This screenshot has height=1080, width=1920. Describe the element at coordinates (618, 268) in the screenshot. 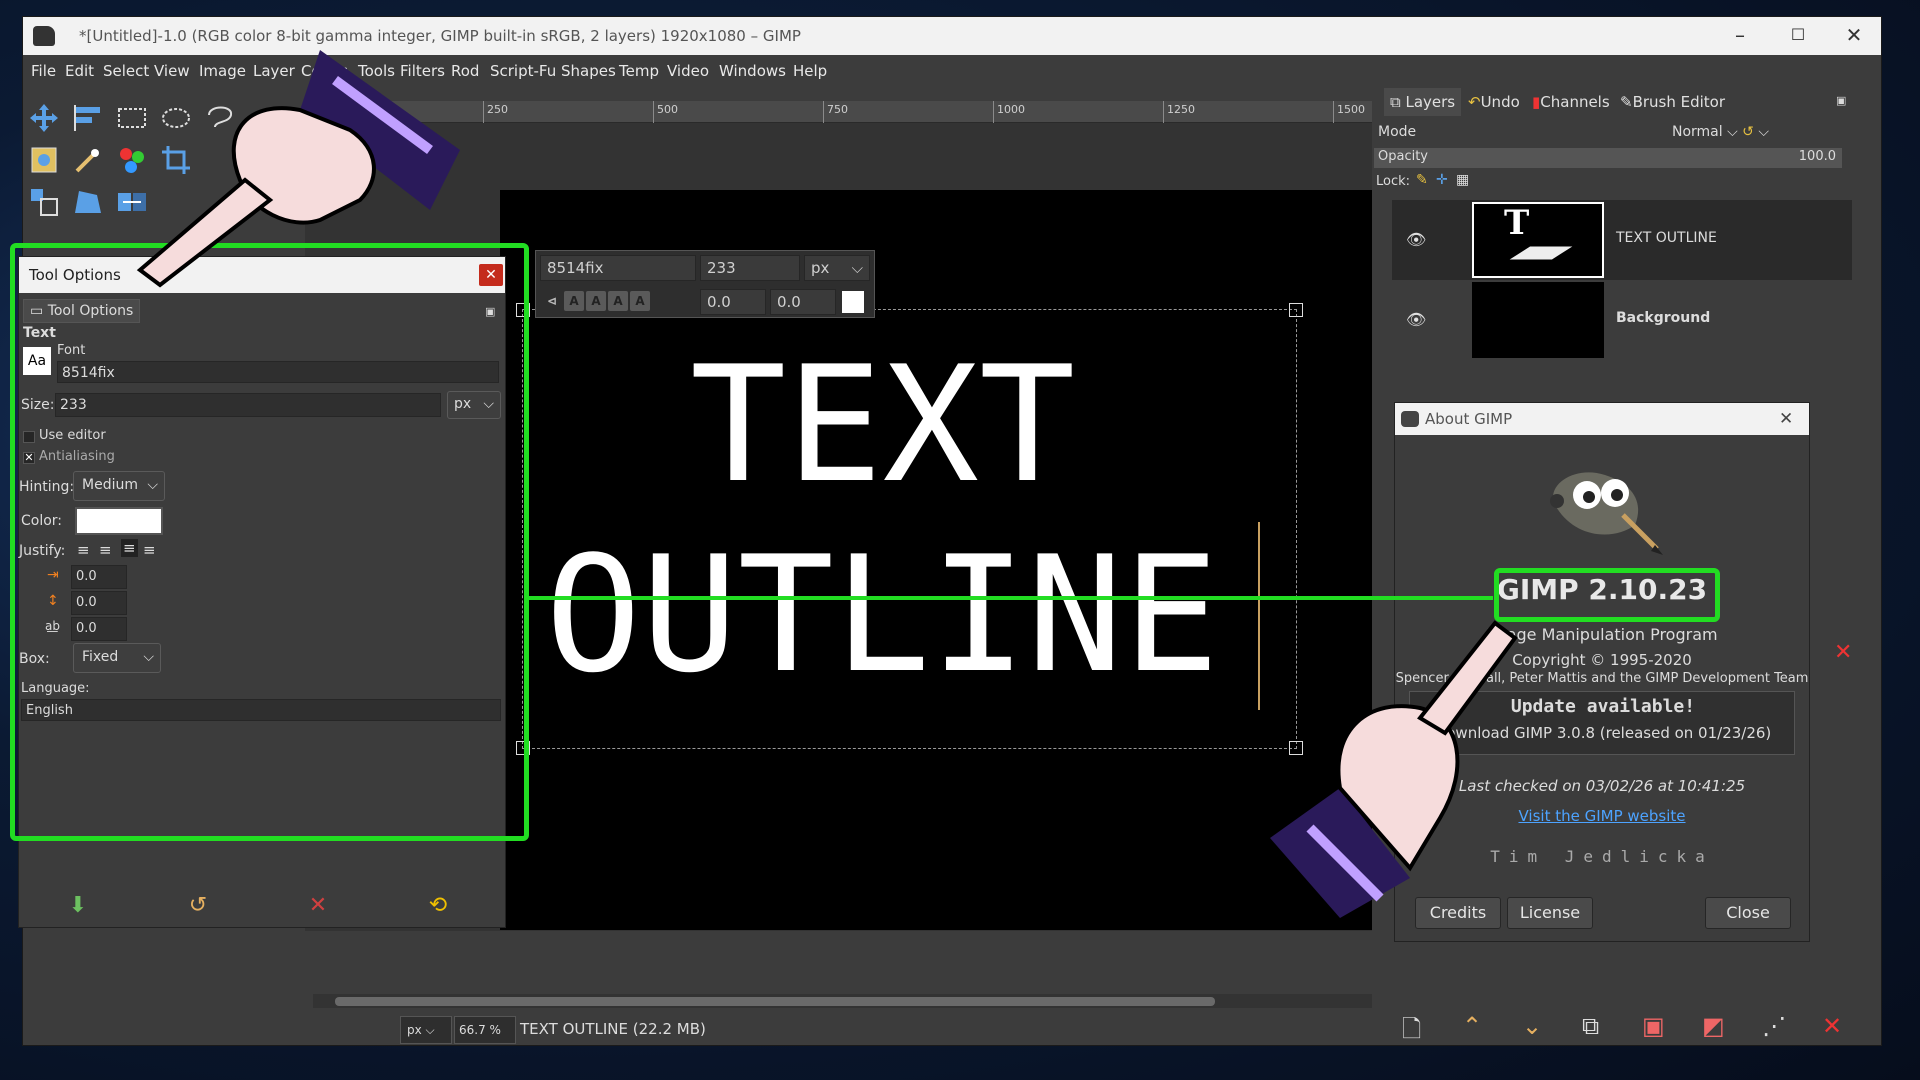

I see `toolbar-font-field: 8514fix` at that location.